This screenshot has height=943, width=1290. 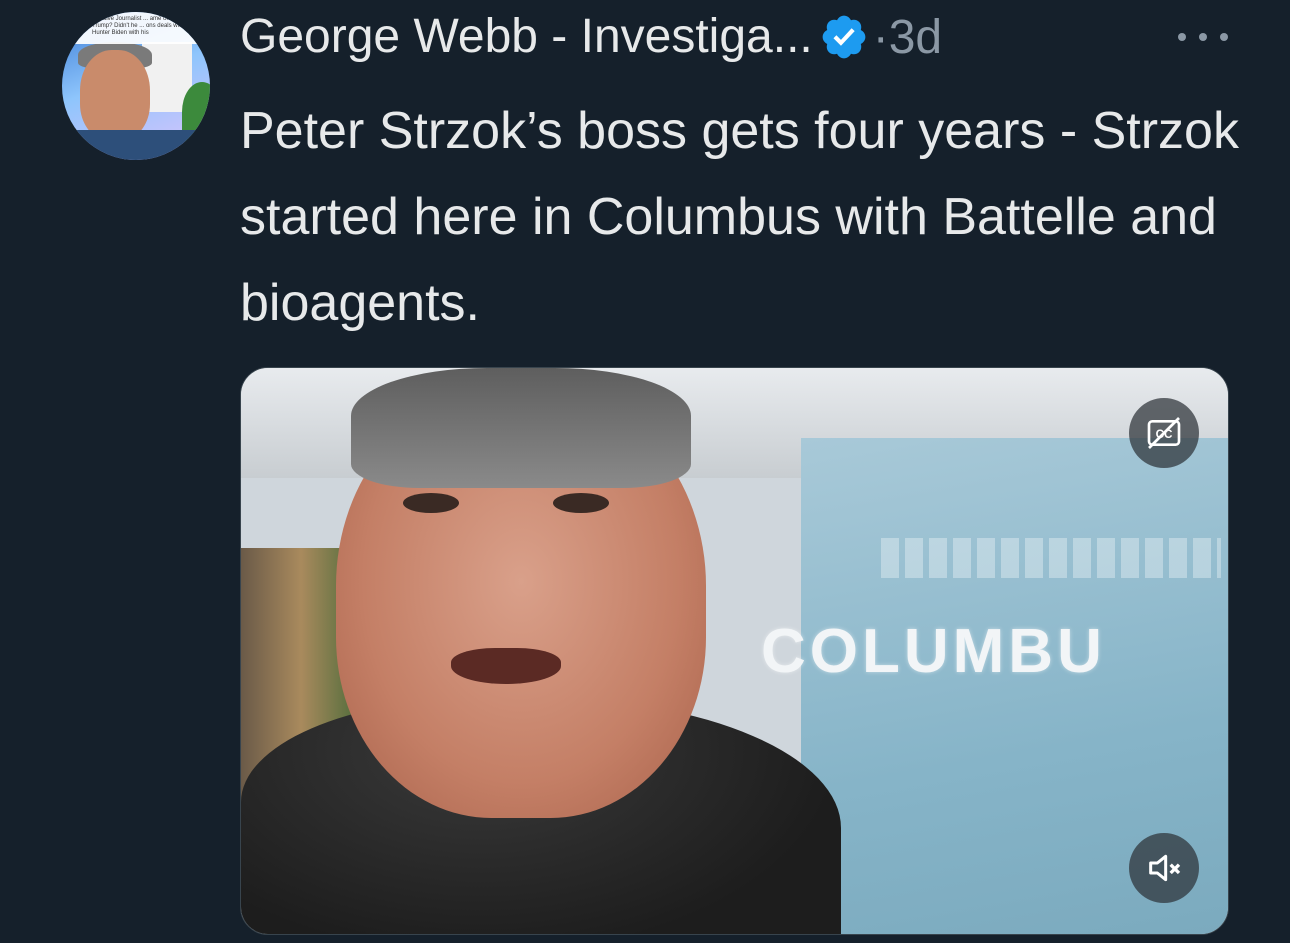 What do you see at coordinates (933, 651) in the screenshot?
I see `video-sign-text: COLUMBU` at bounding box center [933, 651].